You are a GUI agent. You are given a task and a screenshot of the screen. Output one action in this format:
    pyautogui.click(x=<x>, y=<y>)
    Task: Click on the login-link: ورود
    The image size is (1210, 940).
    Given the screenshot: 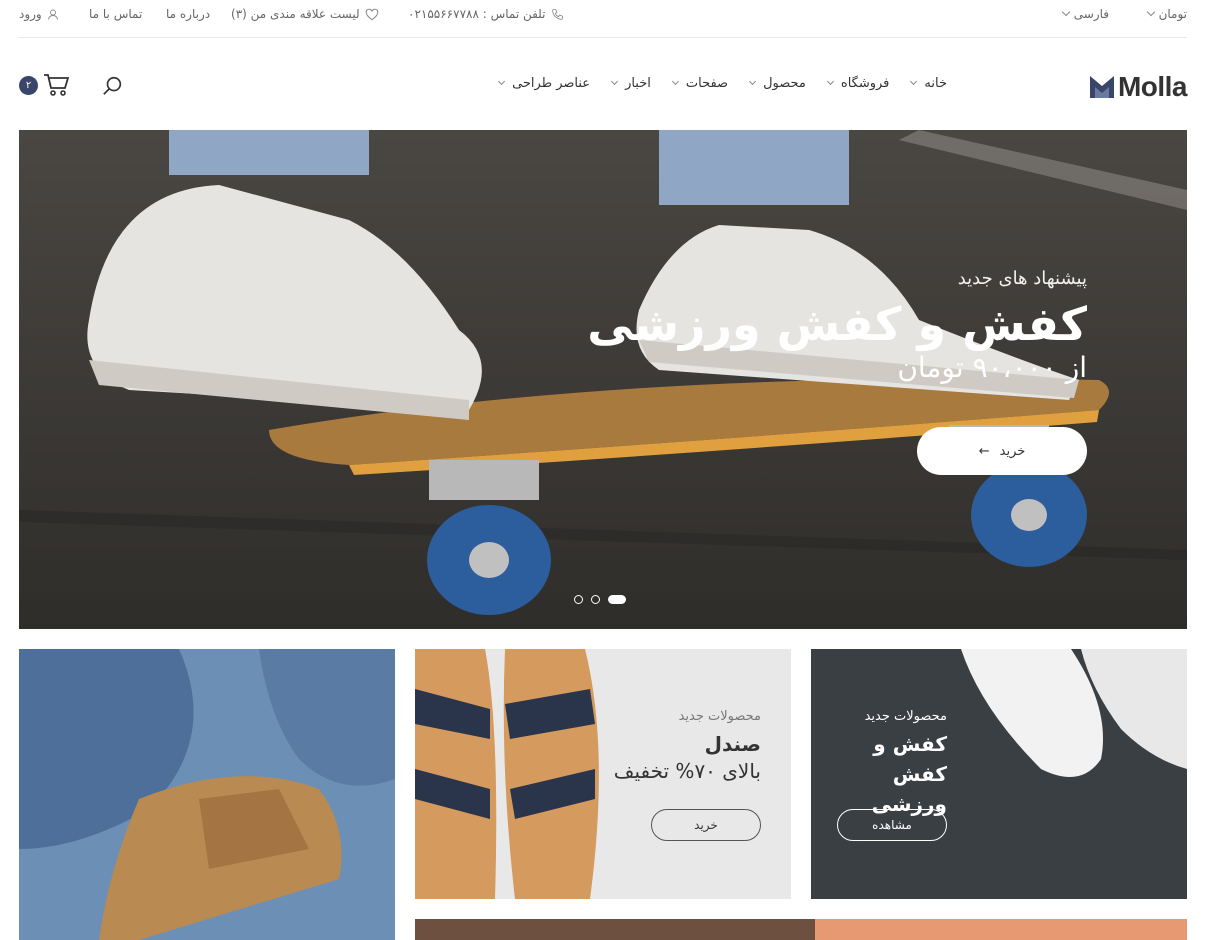 What is the action you would take?
    pyautogui.click(x=39, y=14)
    